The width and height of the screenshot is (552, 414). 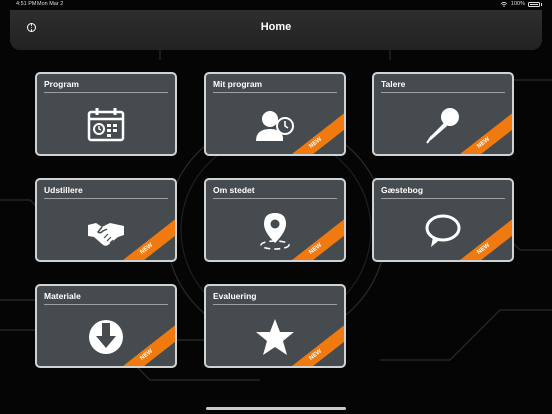 I want to click on tile-gaestebog: Gæstebog NEW, so click(x=443, y=220).